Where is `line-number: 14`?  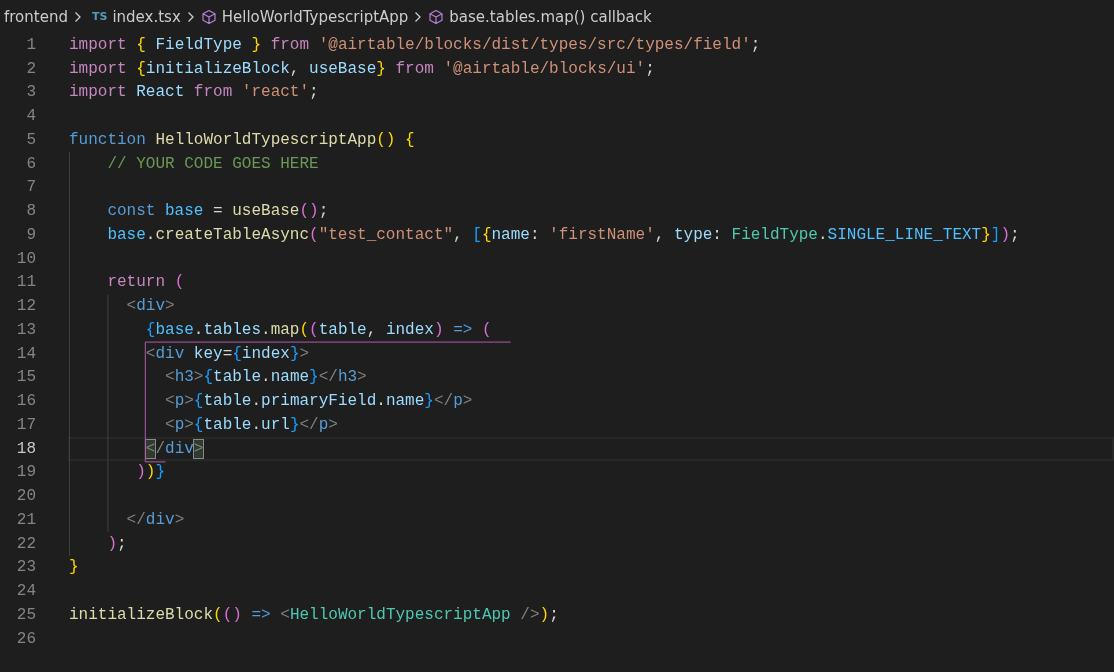 line-number: 14 is located at coordinates (25, 353).